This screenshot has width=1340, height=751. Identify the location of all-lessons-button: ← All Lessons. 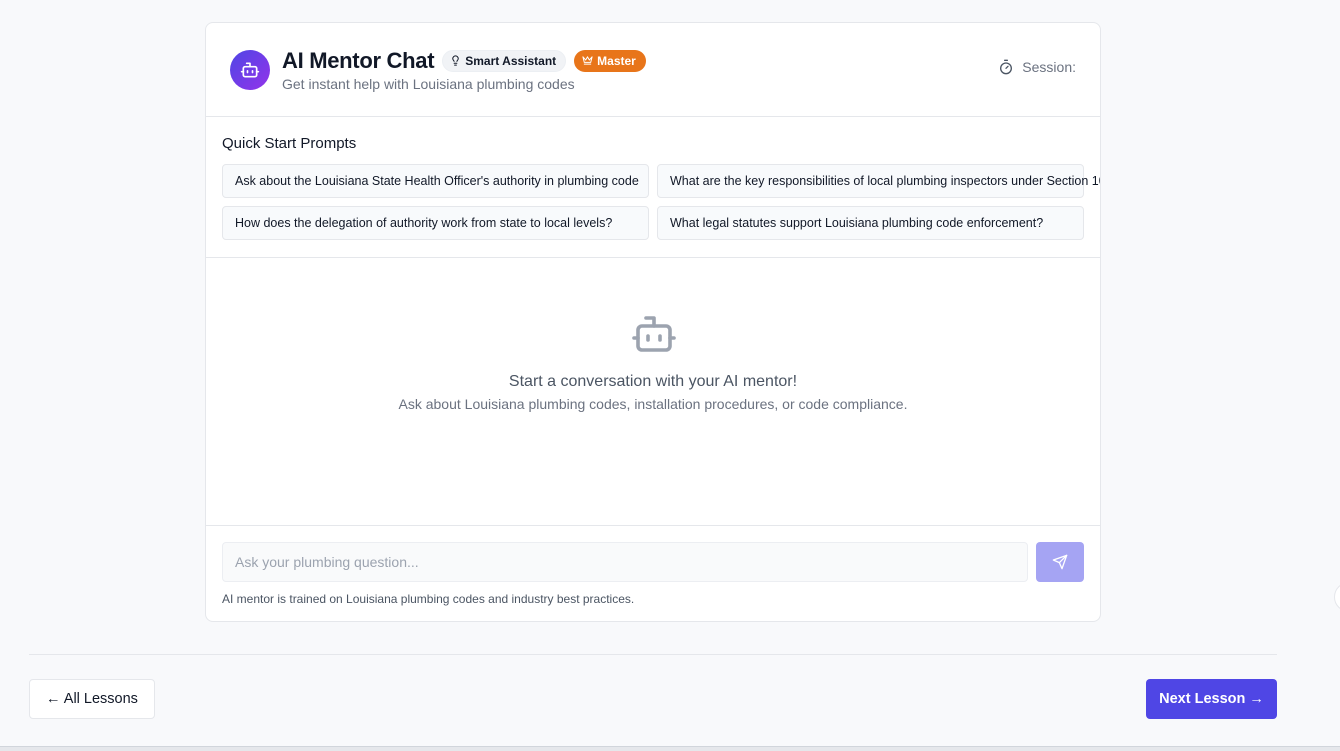
(92, 699).